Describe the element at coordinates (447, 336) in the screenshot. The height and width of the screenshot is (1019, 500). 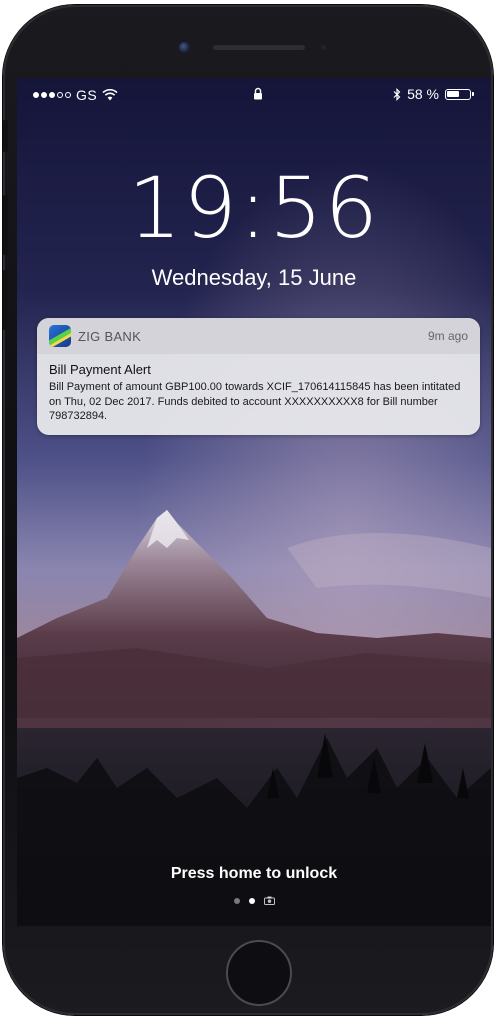
I see `notification-time: 9m ago` at that location.